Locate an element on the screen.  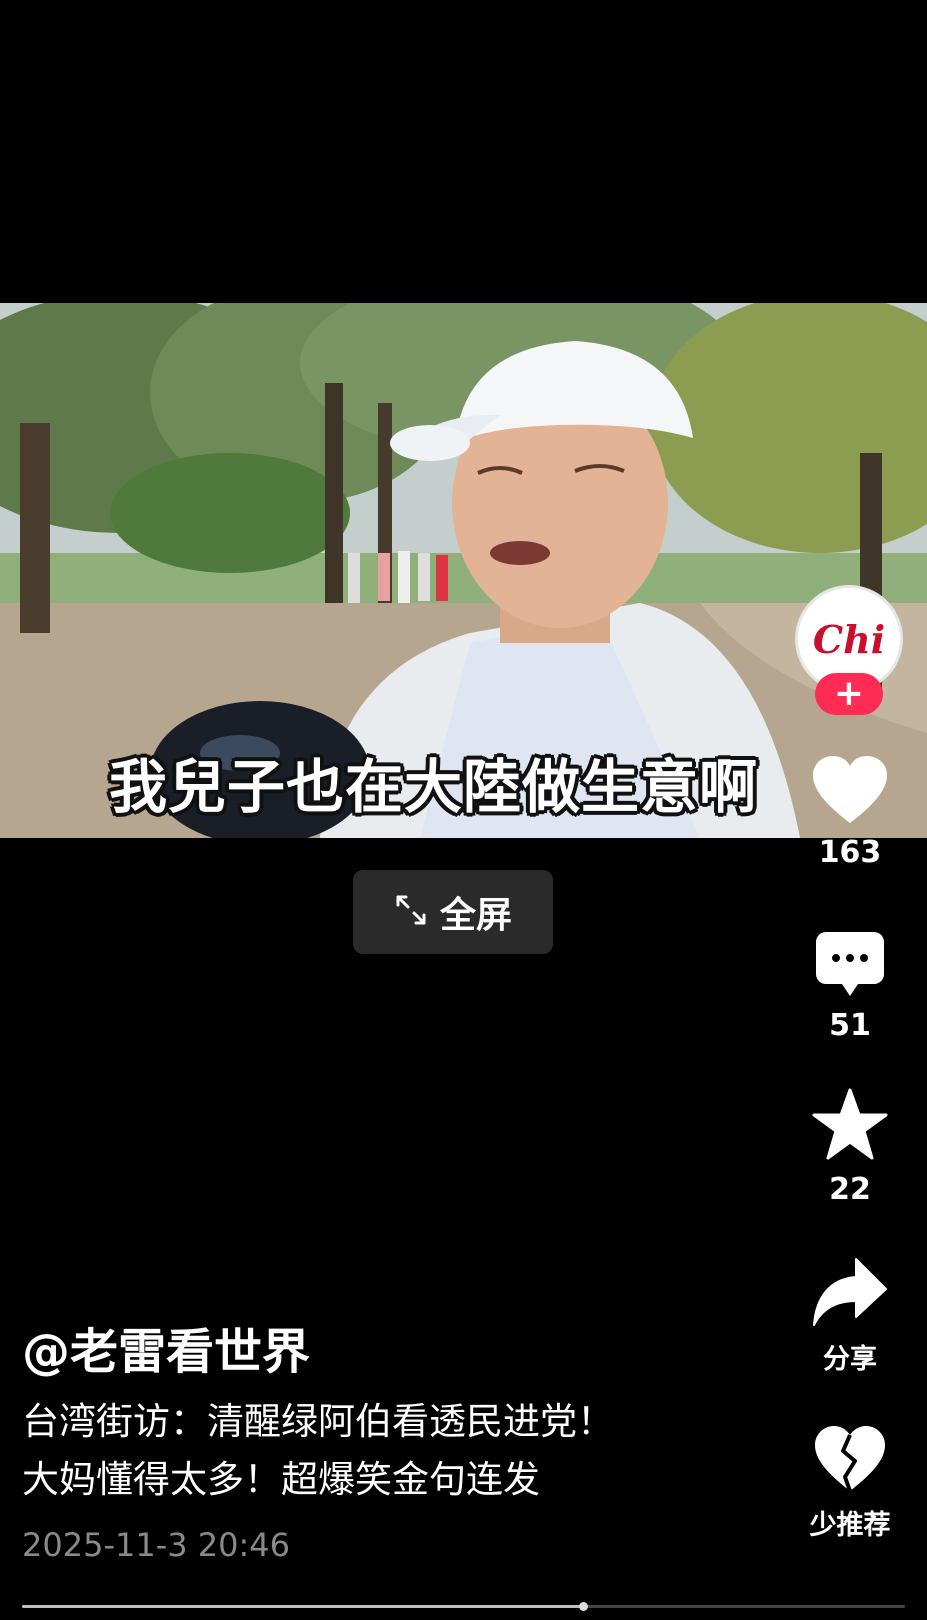
comment-icon is located at coordinates (850, 967).